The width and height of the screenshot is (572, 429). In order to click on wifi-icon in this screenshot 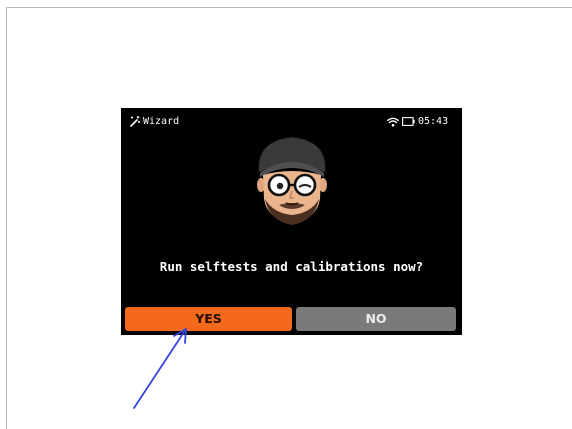, I will do `click(393, 122)`.